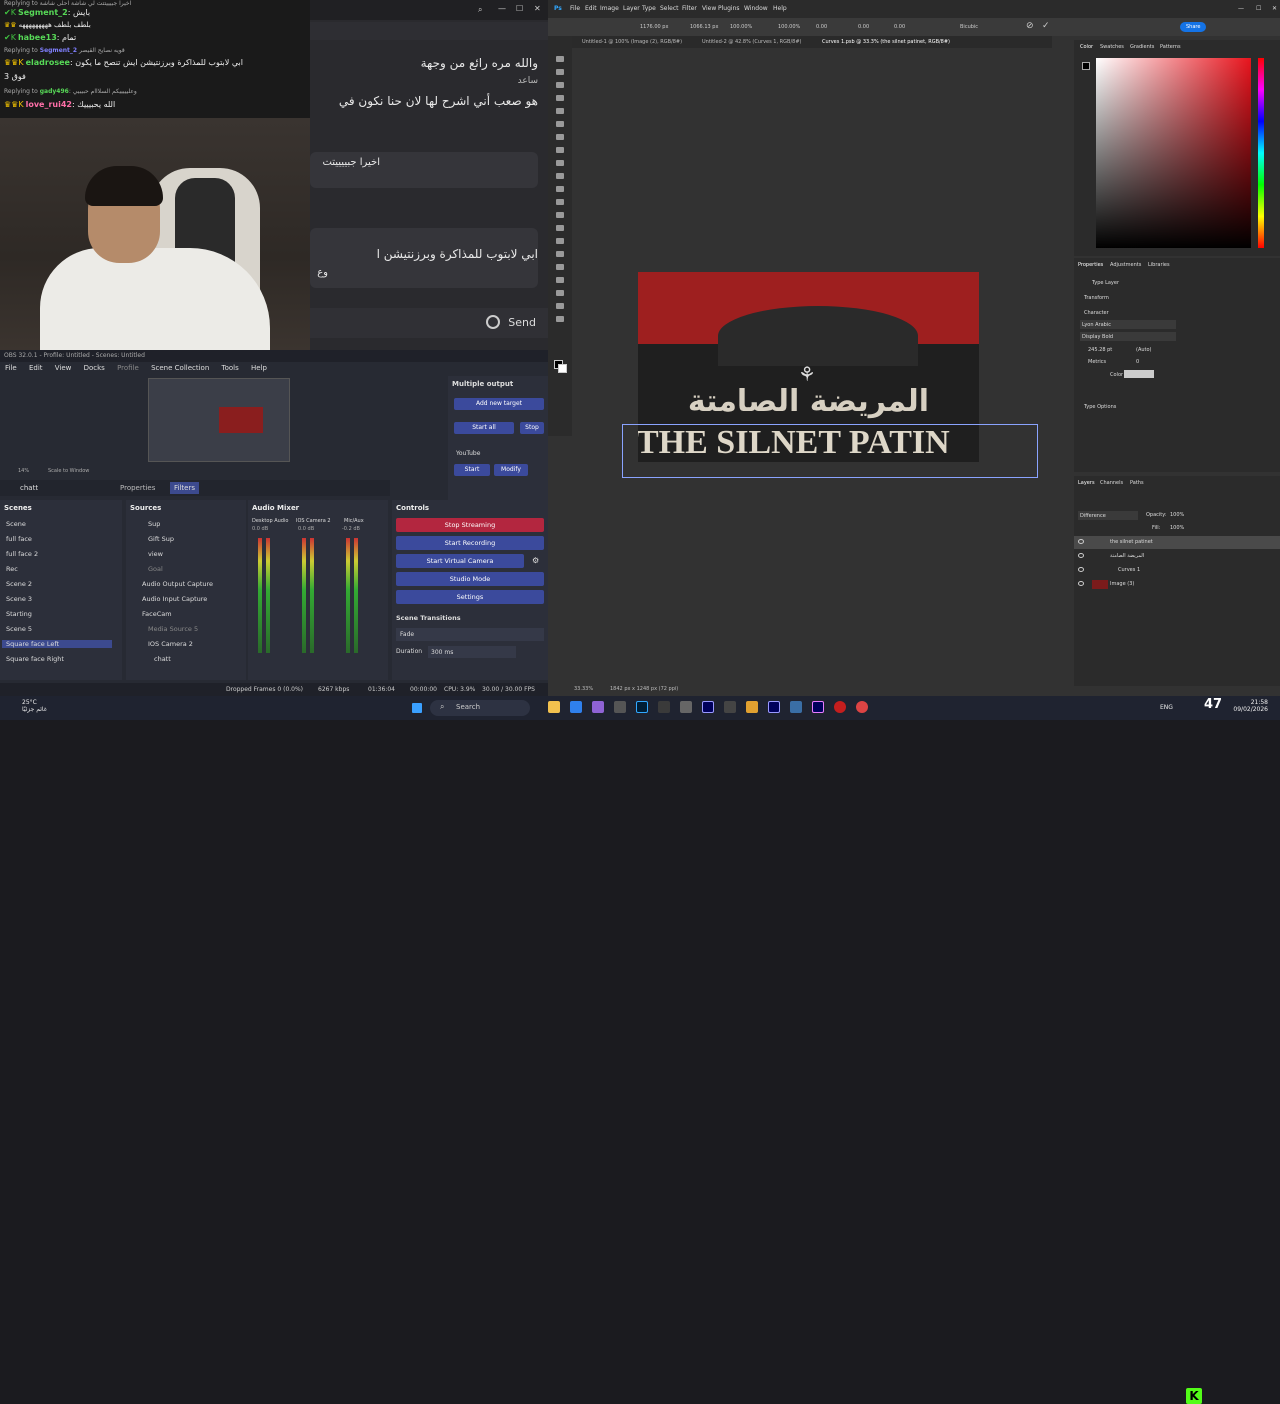 The image size is (1280, 1404). I want to click on source-item: Sup, so click(154, 524).